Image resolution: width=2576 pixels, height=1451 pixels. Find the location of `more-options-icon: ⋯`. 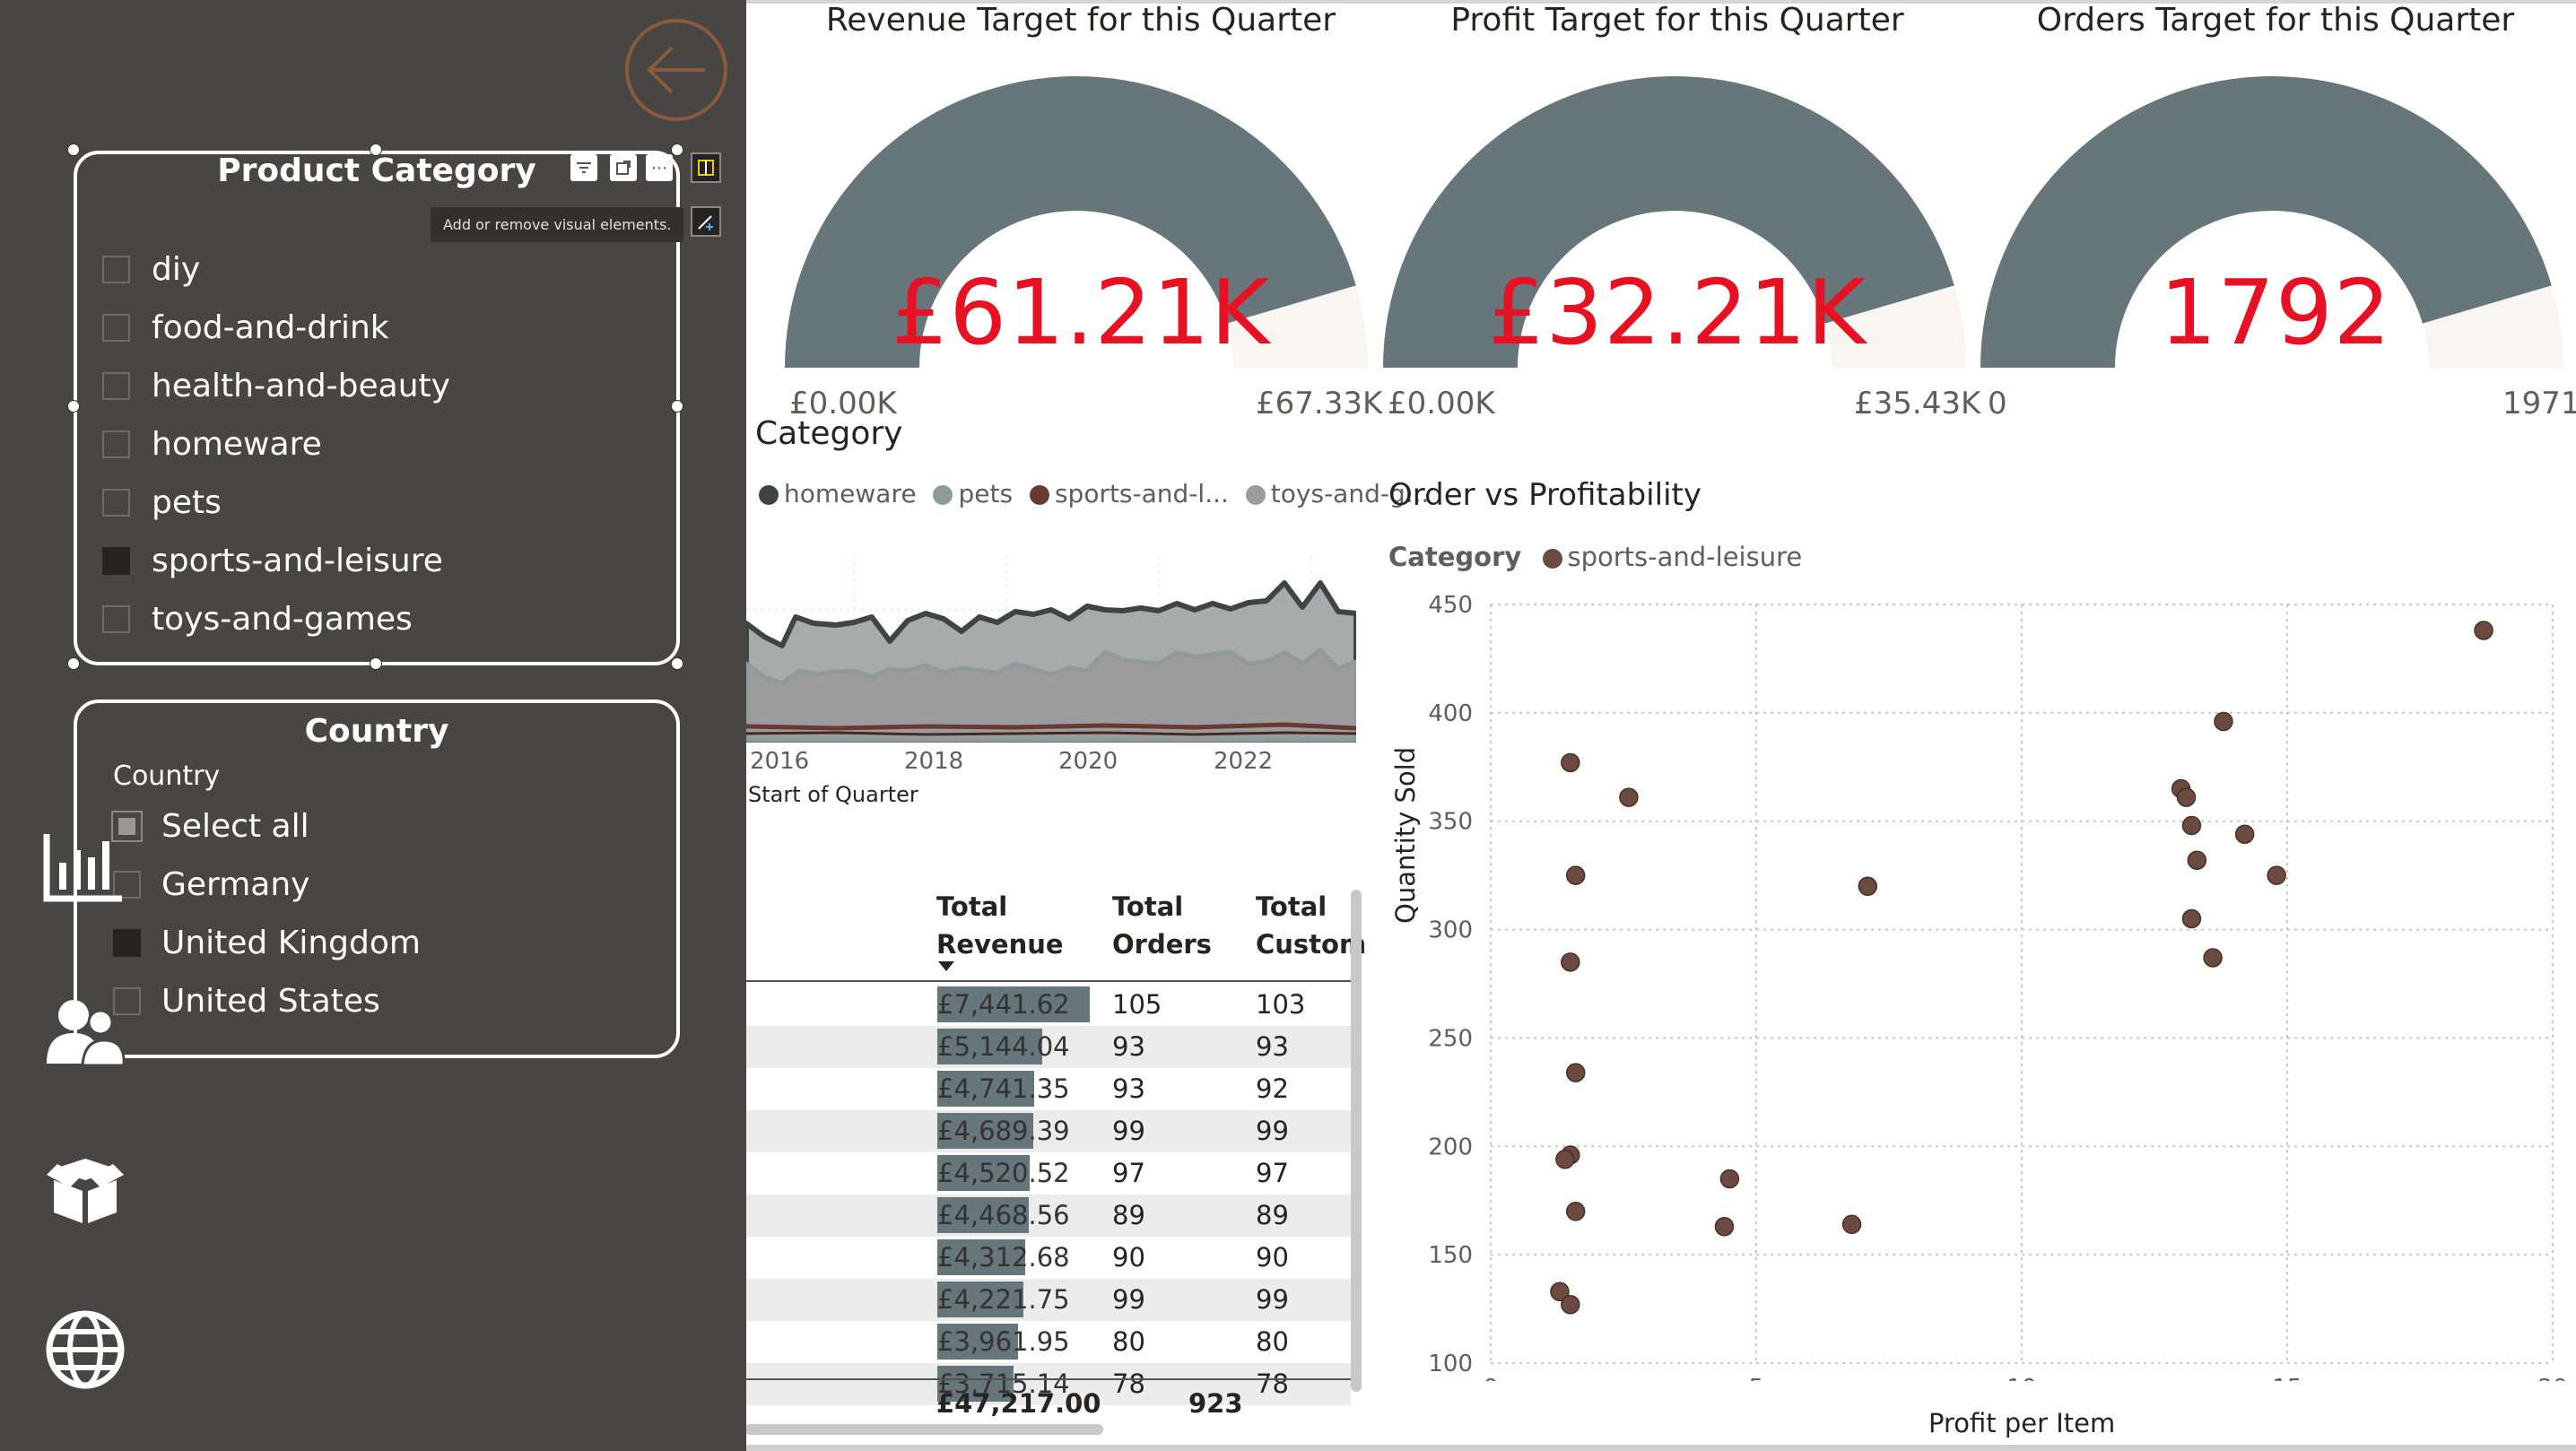

more-options-icon: ⋯ is located at coordinates (659, 167).